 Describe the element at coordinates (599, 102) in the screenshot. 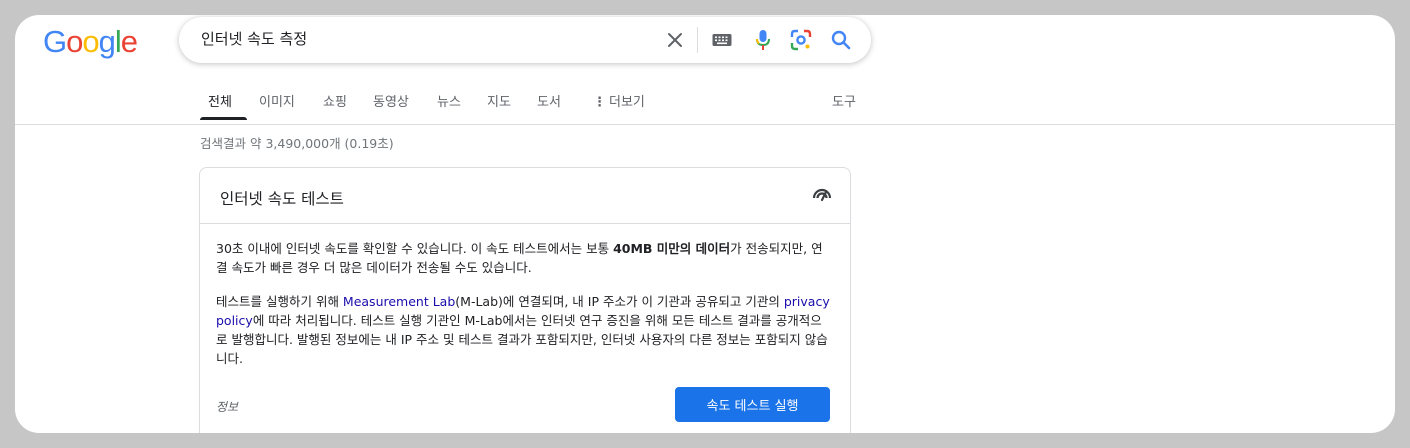

I see `more-vert-icon: ⋮` at that location.